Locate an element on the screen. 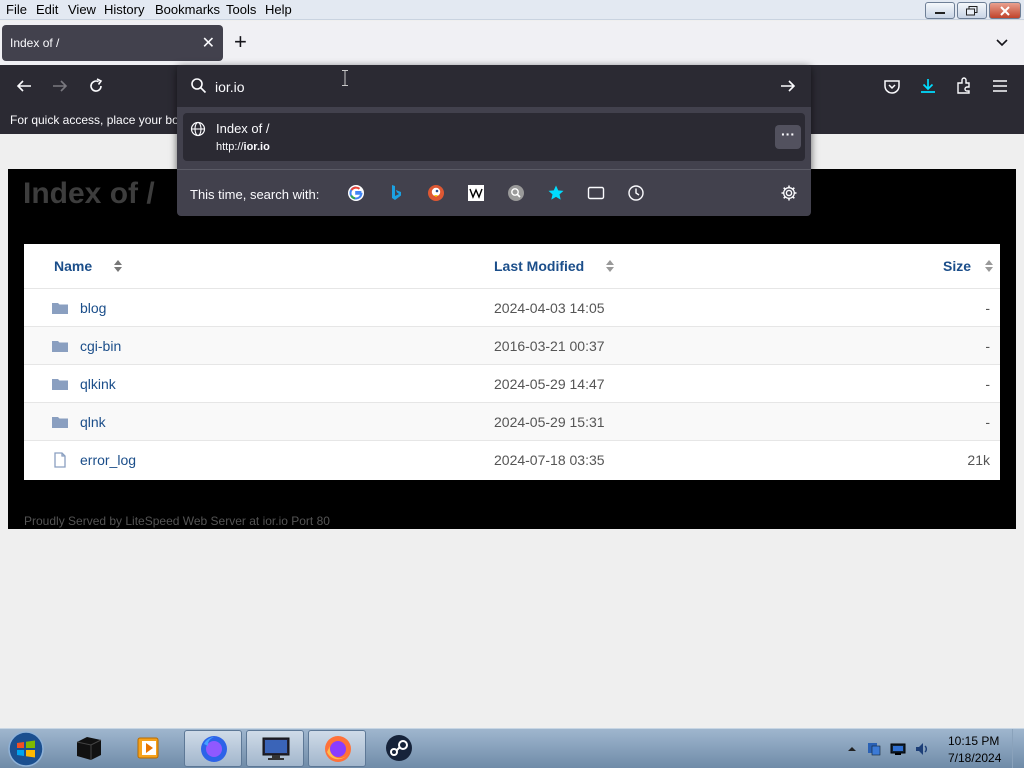 The width and height of the screenshot is (1024, 768). clock-time: 10:15 PM is located at coordinates (973, 741).